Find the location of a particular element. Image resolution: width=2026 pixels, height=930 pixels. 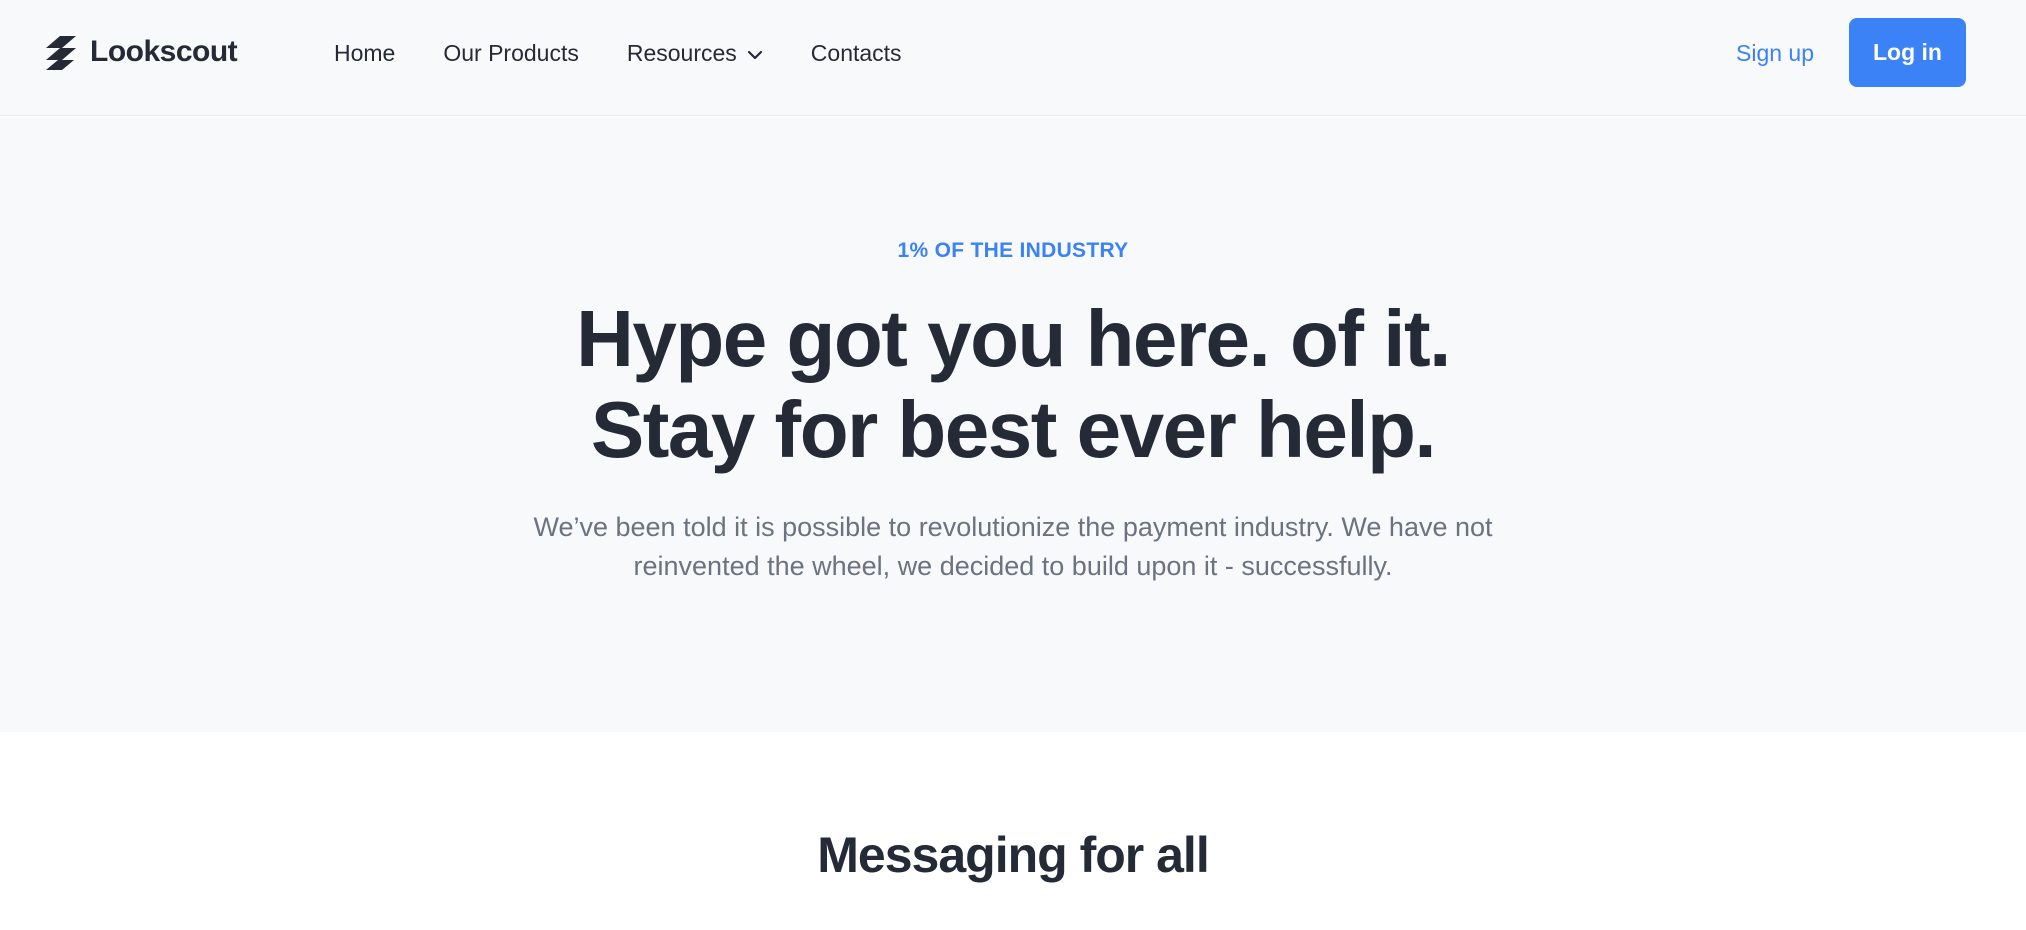

hero-headline-line1: Hype got you here. of it. is located at coordinates (1013, 338).